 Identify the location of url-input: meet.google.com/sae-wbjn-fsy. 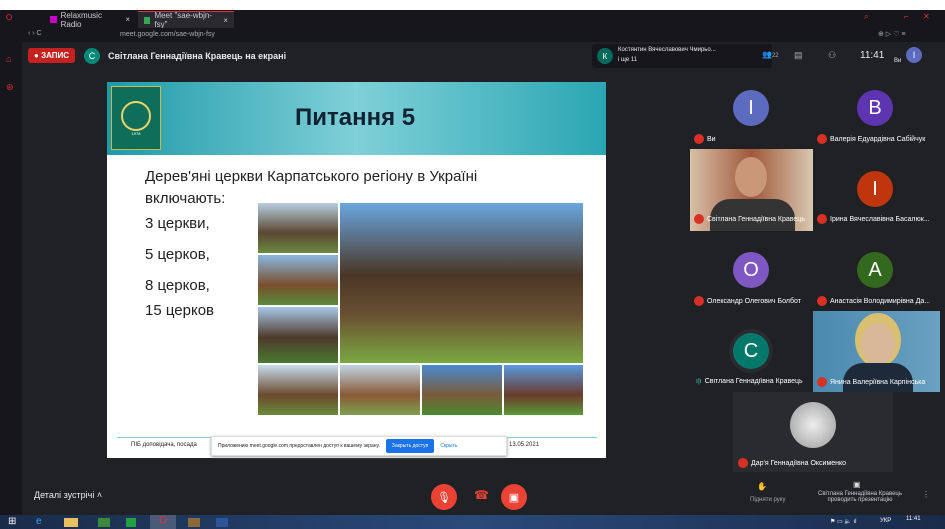
(167, 34).